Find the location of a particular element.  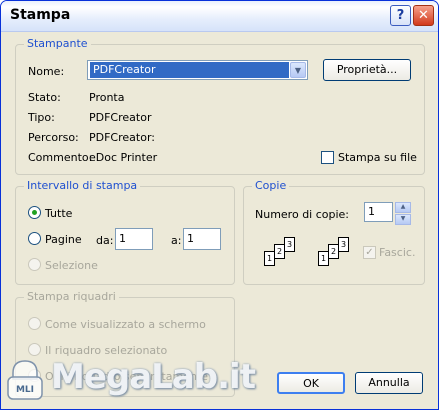

range-pages-radio is located at coordinates (34, 238).